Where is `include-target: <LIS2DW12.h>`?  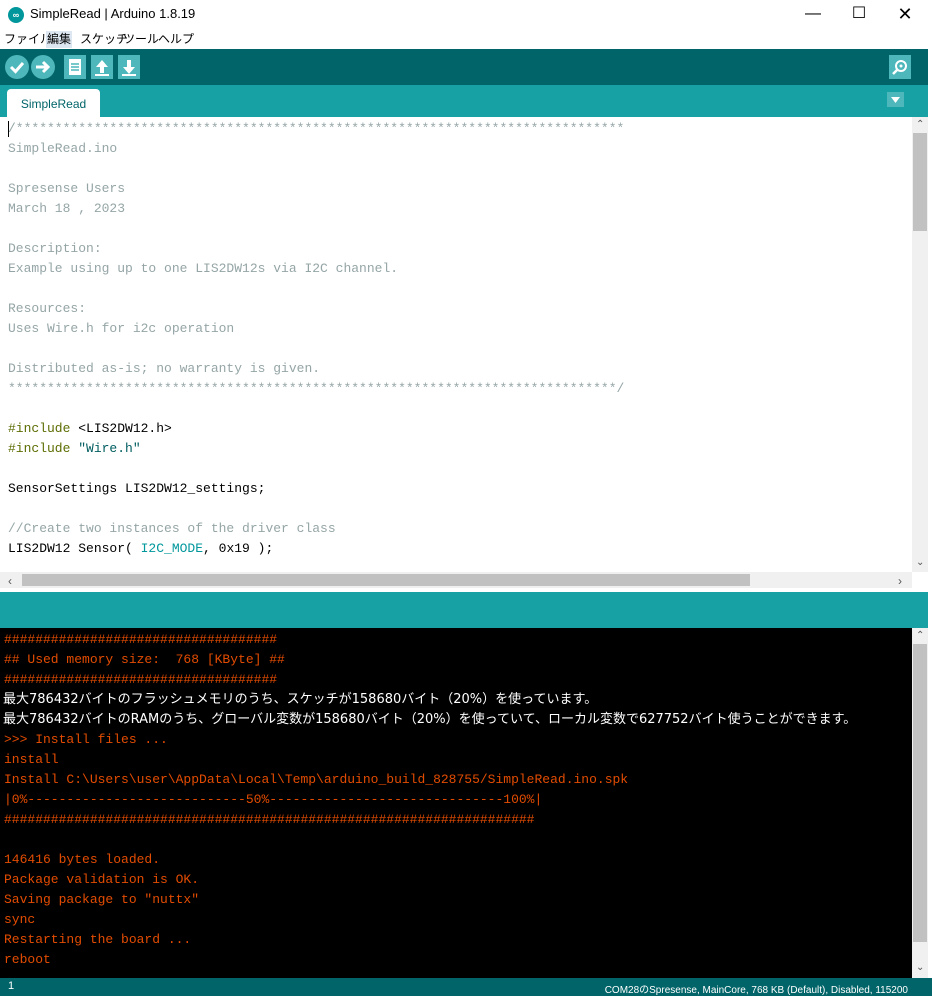
include-target: <LIS2DW12.h> is located at coordinates (121, 428).